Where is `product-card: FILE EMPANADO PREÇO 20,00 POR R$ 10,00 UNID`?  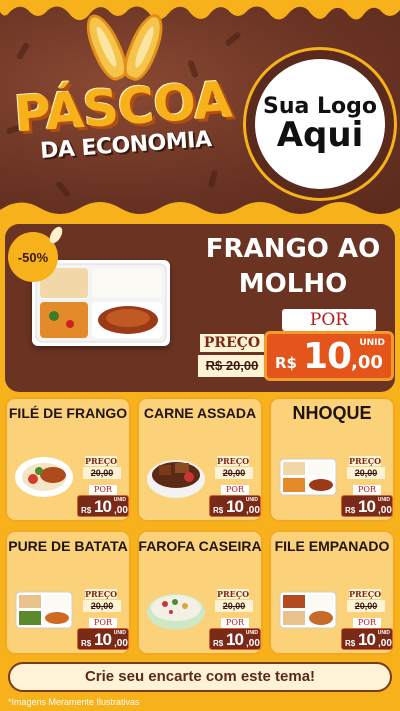
product-card: FILE EMPANADO PREÇO 20,00 POR R$ 10,00 UNID is located at coordinates (332, 592).